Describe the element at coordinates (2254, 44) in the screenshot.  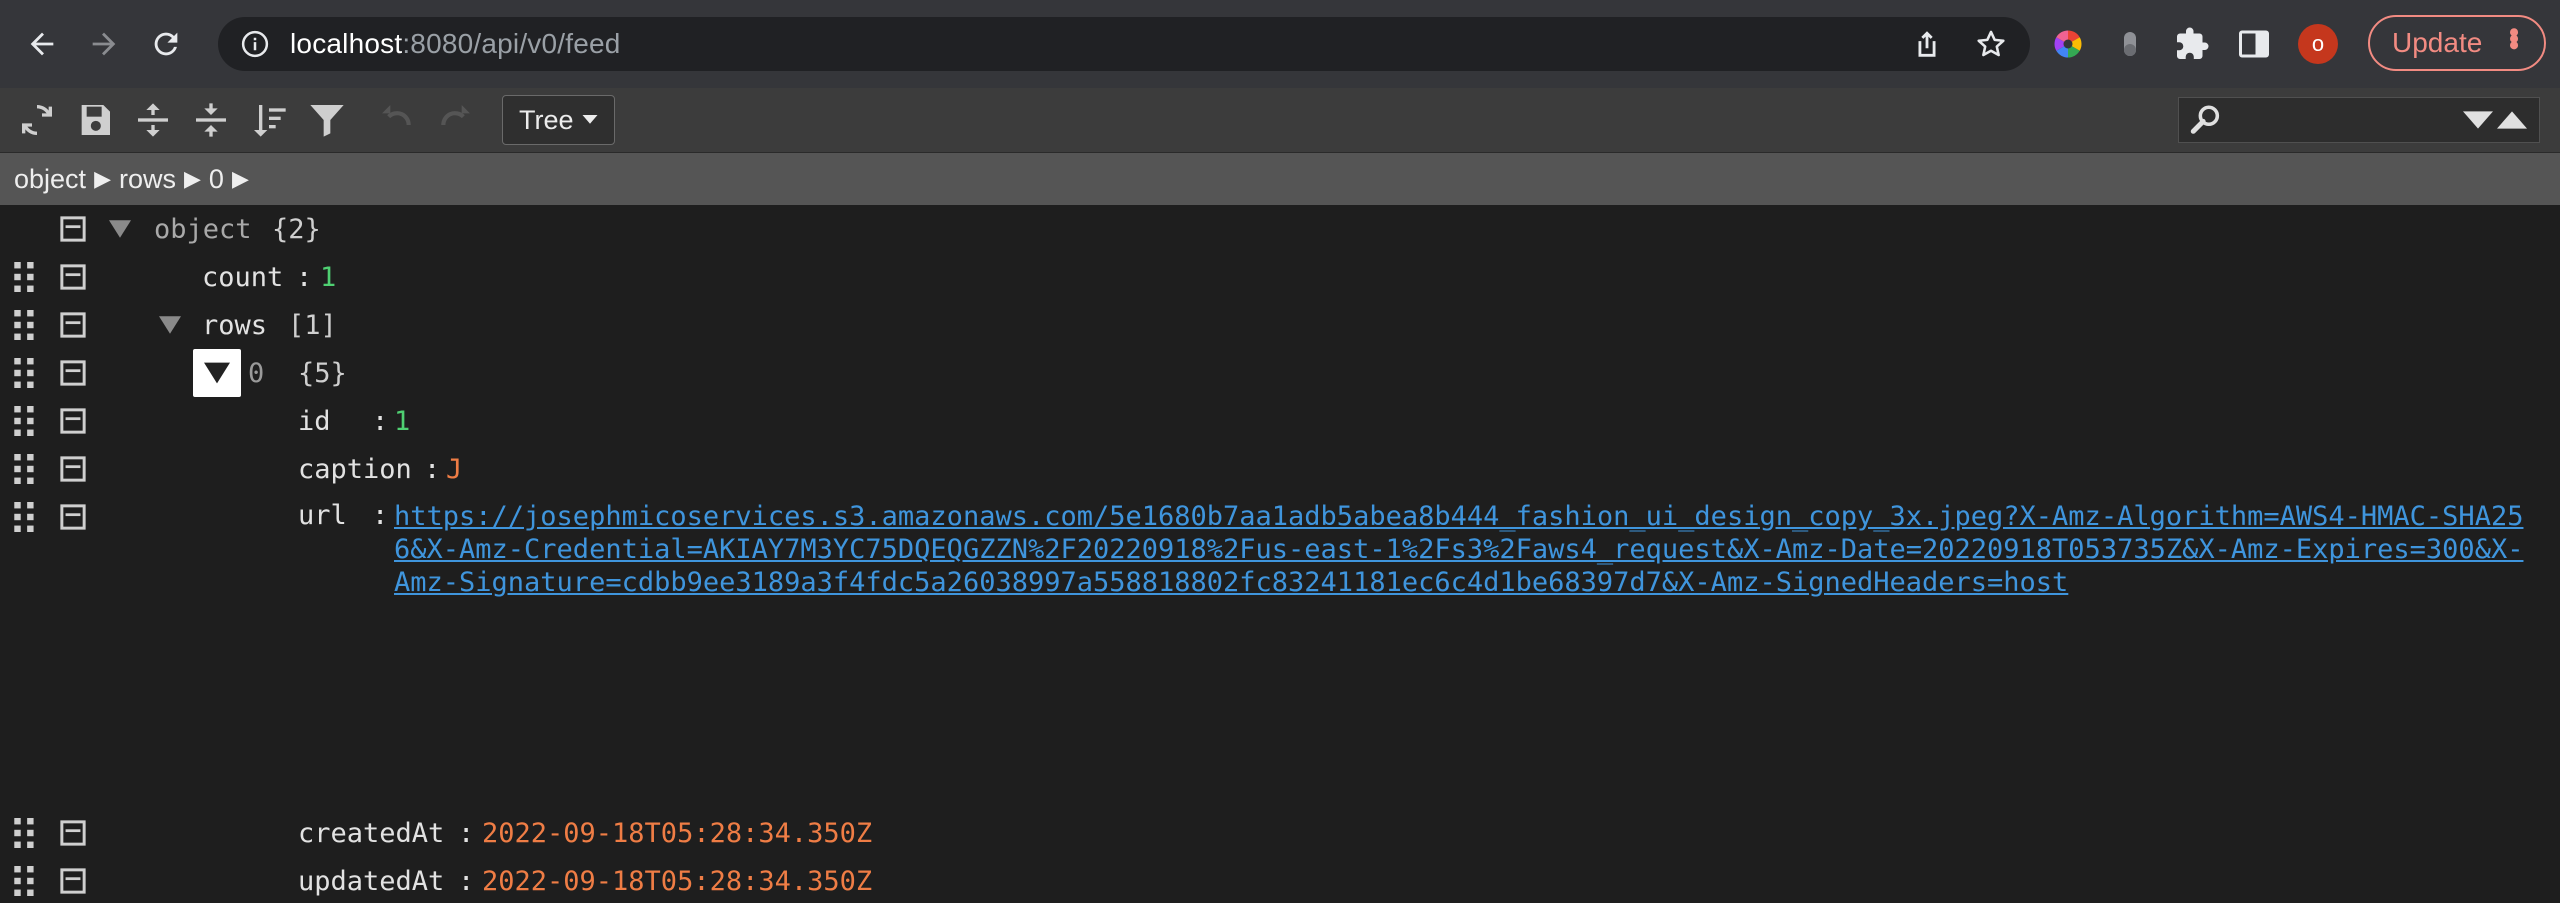
I see `side-panel-icon` at that location.